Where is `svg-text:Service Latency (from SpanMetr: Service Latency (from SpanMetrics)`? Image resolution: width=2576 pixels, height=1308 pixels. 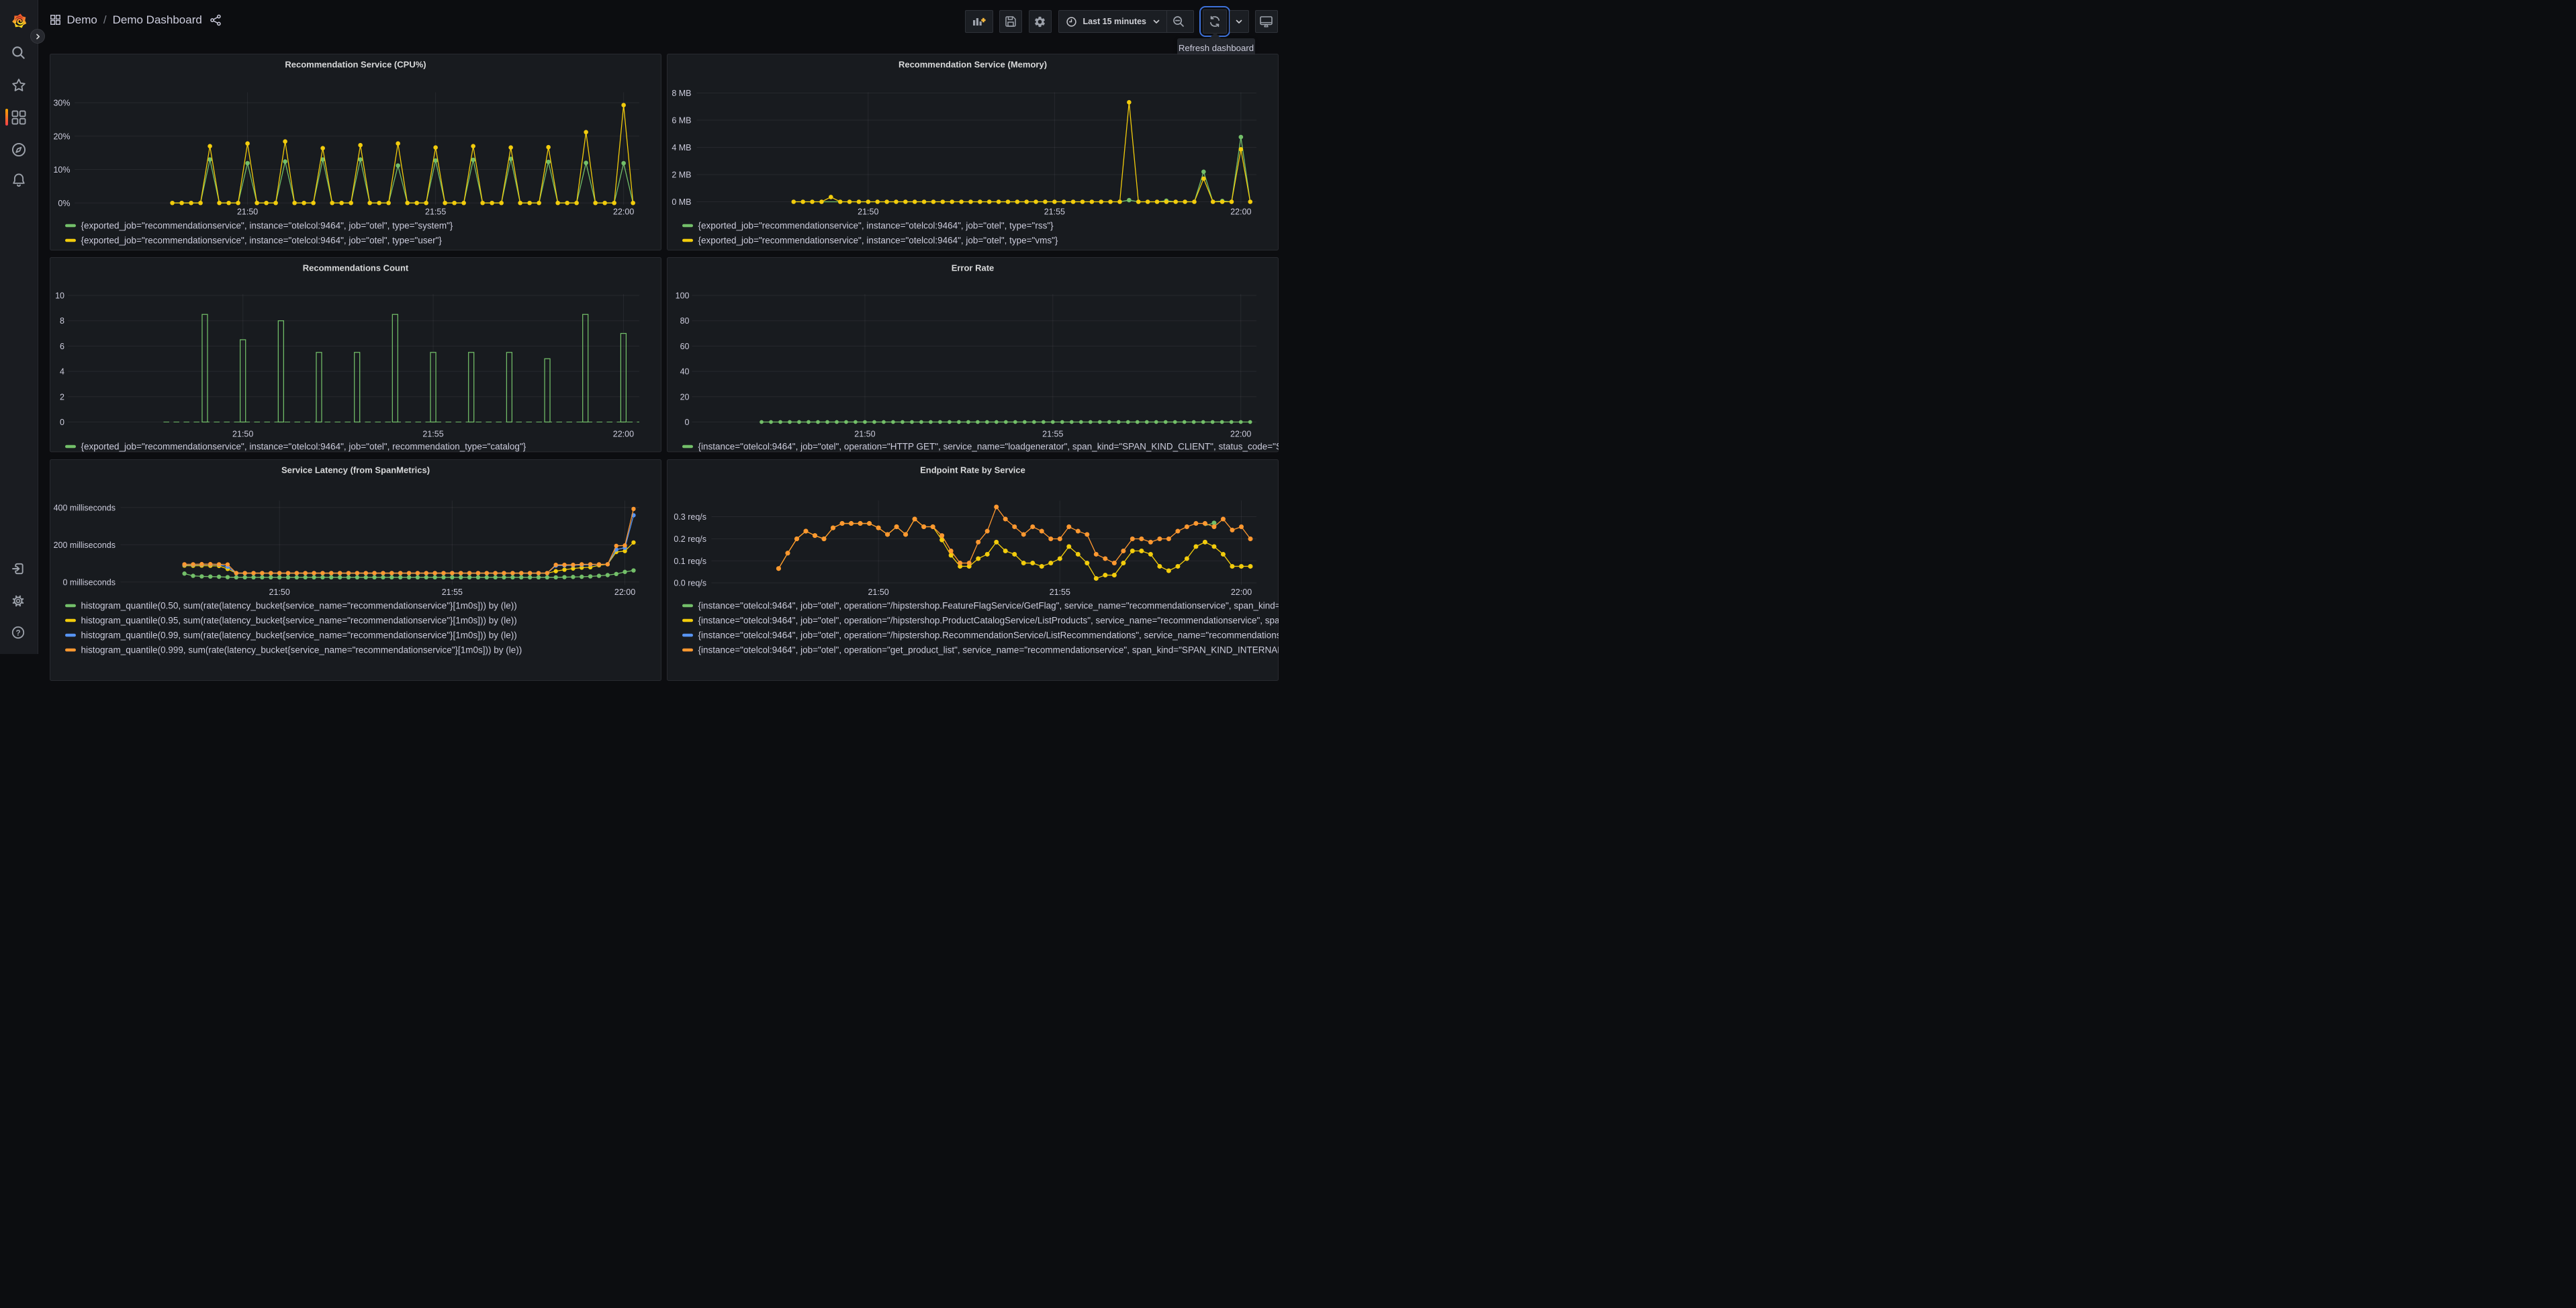
svg-text:Service Latency (from SpanMetr: Service Latency (from SpanMetrics) is located at coordinates (355, 470).